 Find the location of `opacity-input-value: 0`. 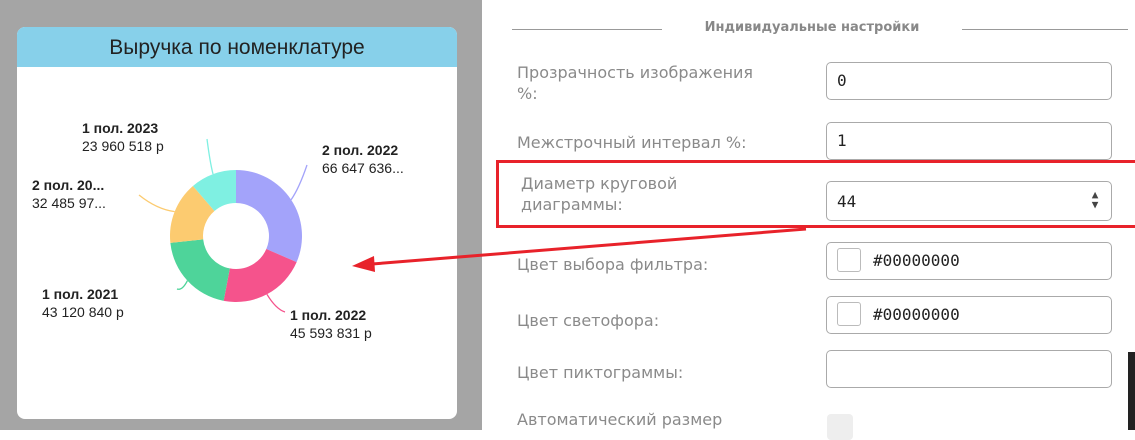

opacity-input-value: 0 is located at coordinates (842, 80).